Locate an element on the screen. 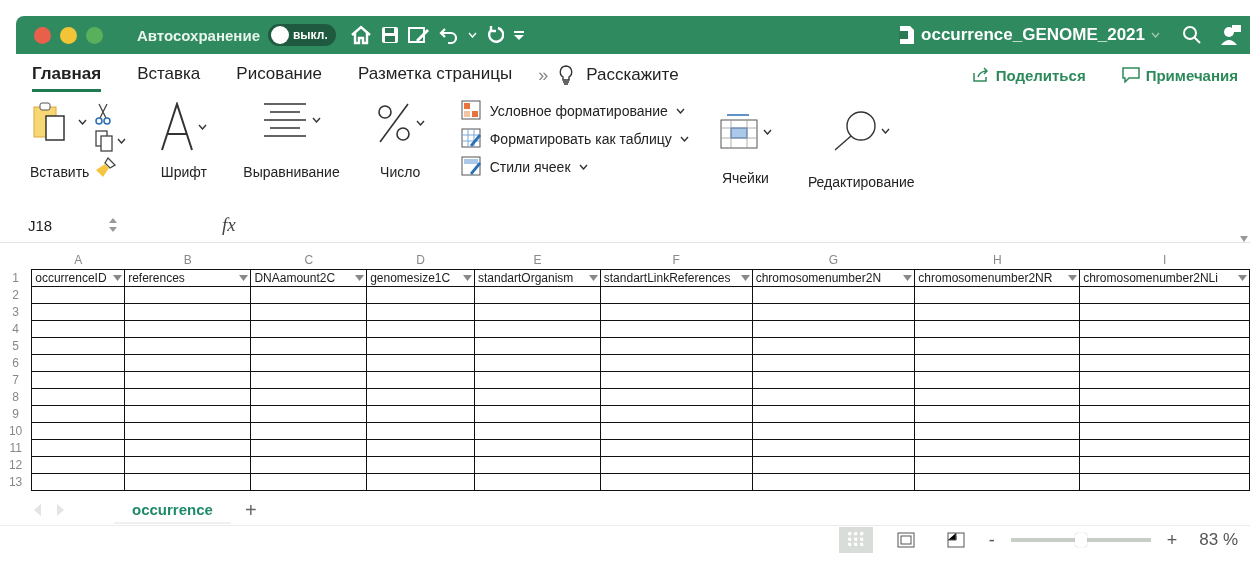  column-header: C is located at coordinates (308, 260).